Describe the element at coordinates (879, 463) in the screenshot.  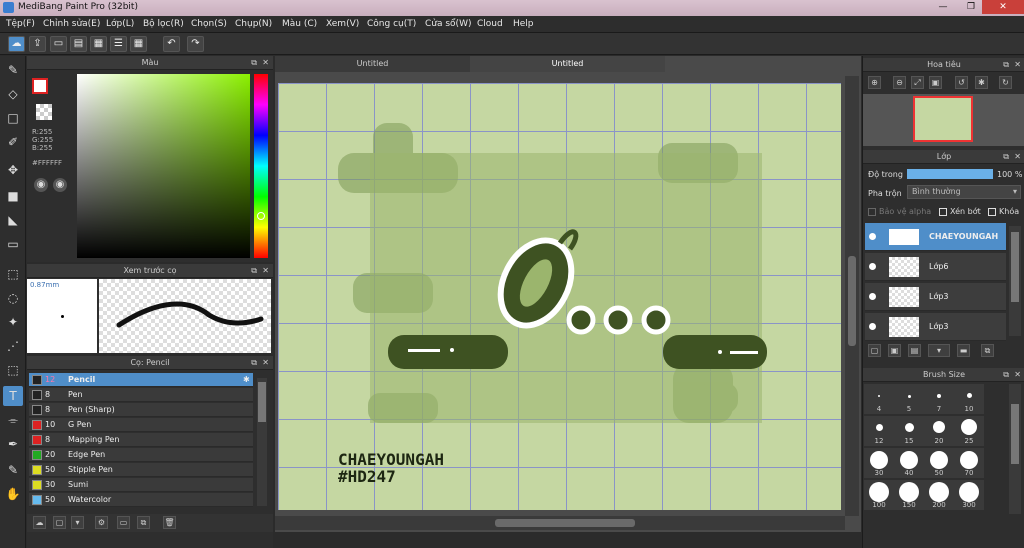
I see `brush-size-30: 30` at that location.